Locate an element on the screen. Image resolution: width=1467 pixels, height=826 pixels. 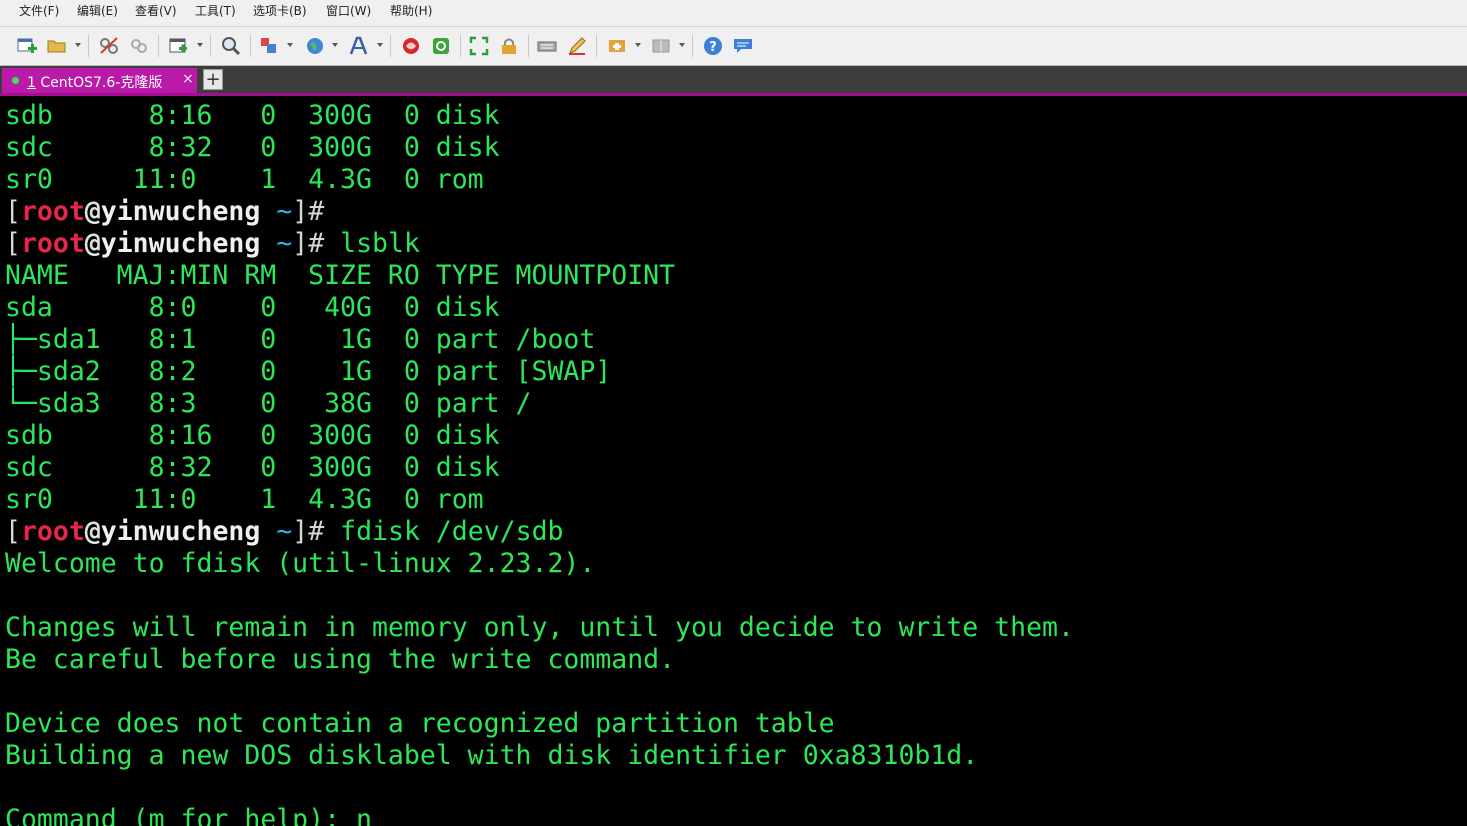
session-tab-bar: 1 CentOS7.6-克隆版 × + is located at coordinates (733, 81).